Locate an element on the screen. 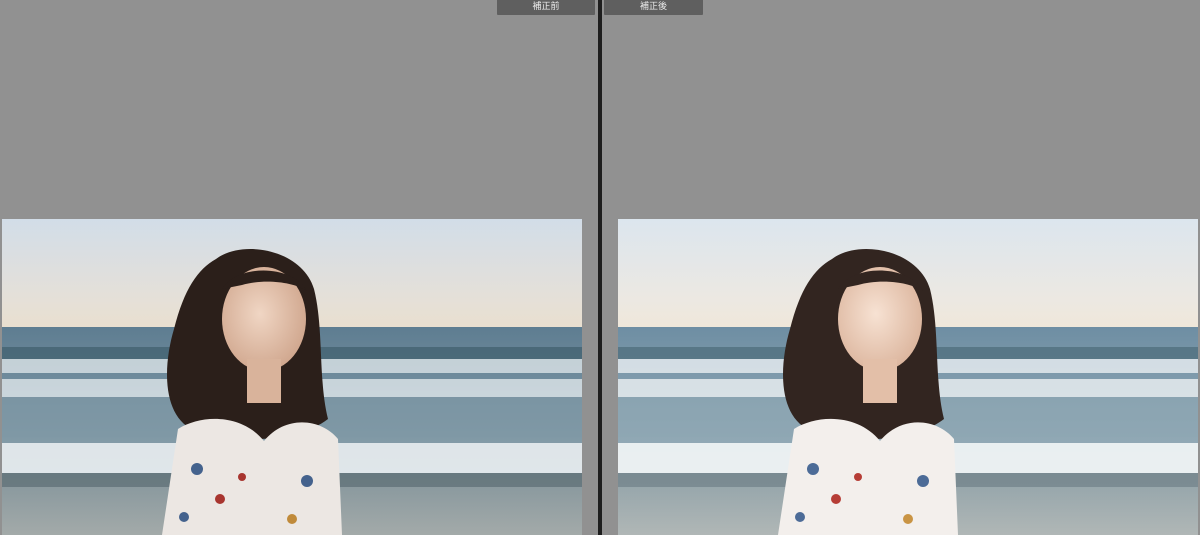  after-label: 補正後 is located at coordinates (653, 7).